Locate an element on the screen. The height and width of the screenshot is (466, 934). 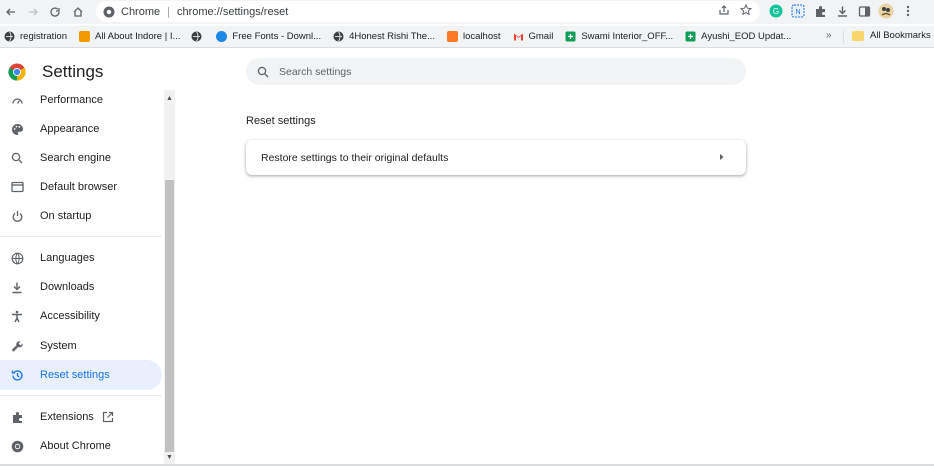
share-icon is located at coordinates (724, 10).